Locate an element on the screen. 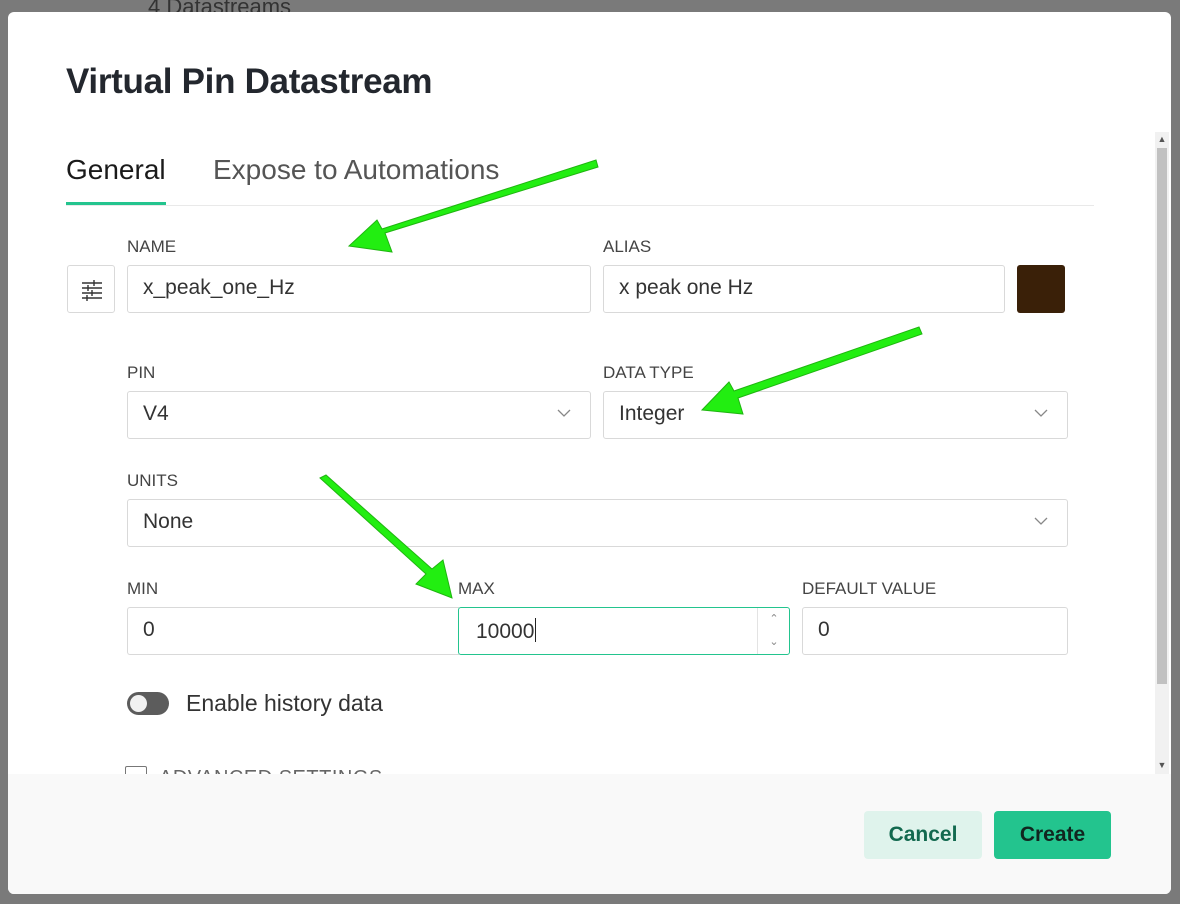 Image resolution: width=1180 pixels, height=904 pixels. max-input-value: 10000 is located at coordinates (505, 631).